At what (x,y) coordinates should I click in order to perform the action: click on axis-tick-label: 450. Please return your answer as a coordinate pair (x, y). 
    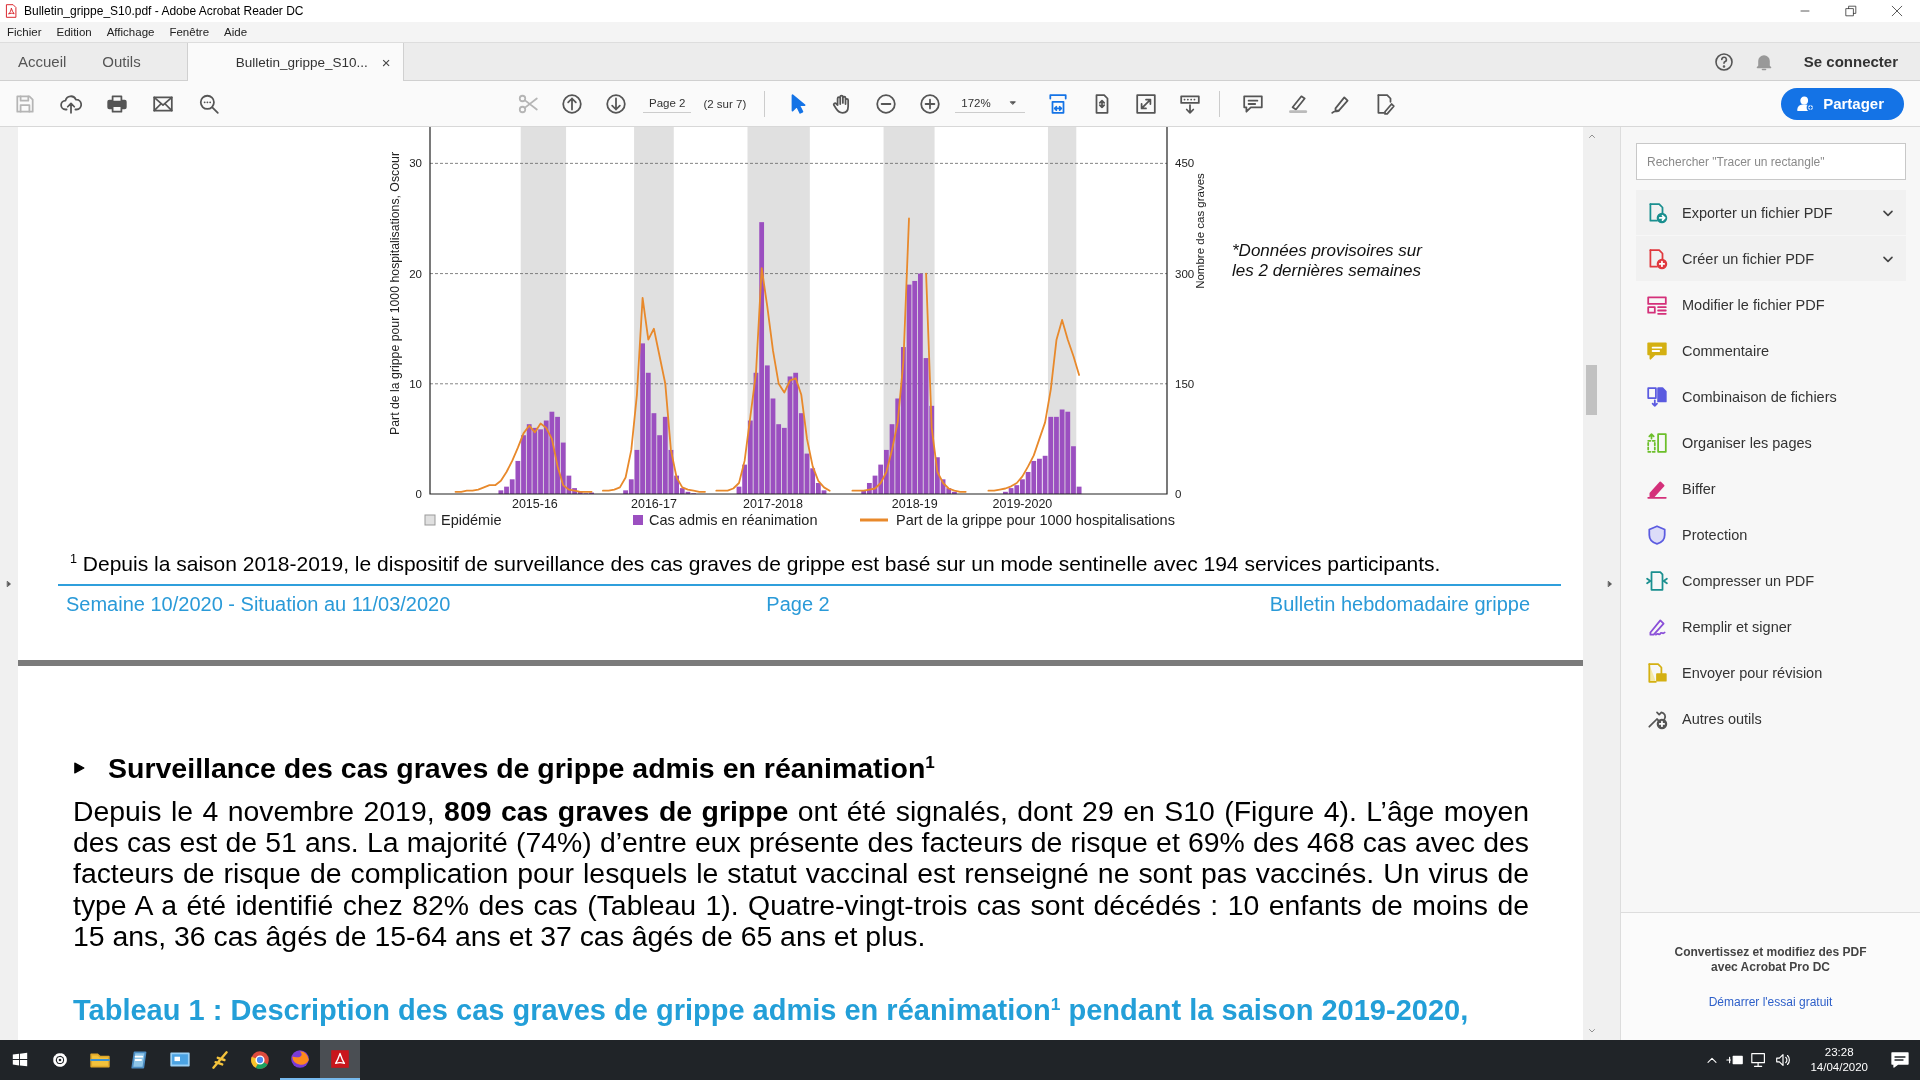
    Looking at the image, I should click on (1185, 163).